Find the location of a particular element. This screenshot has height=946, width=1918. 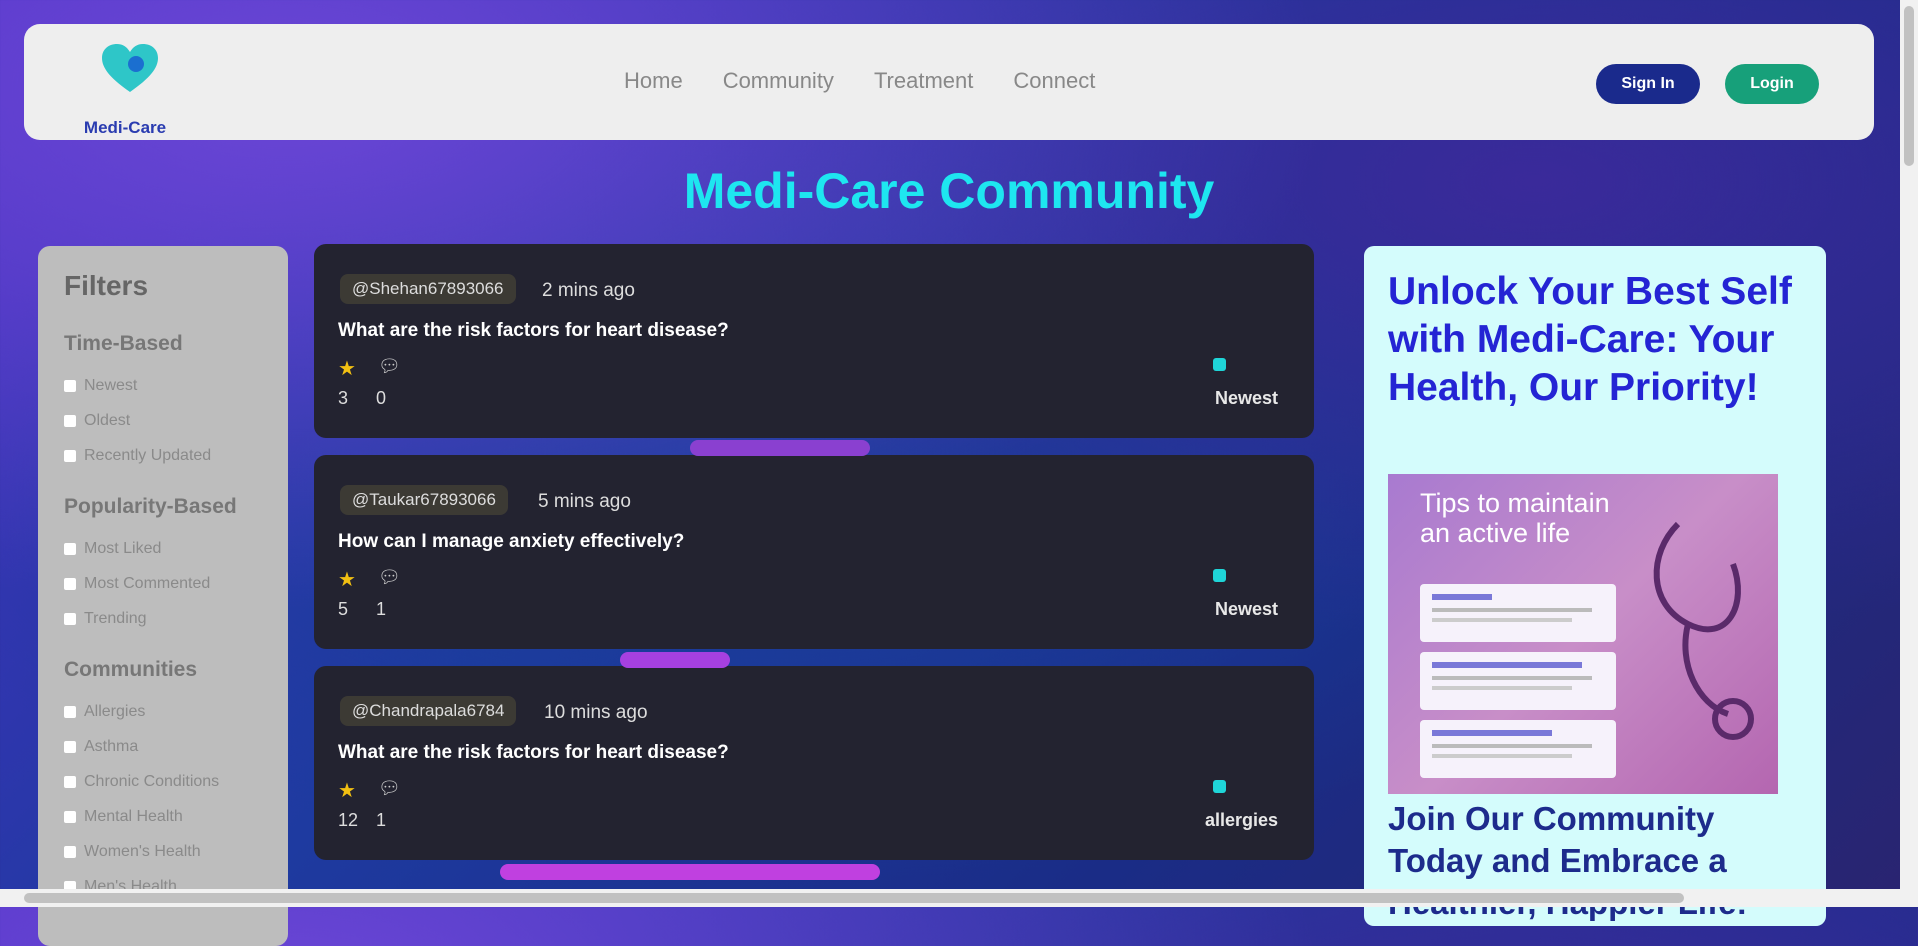

filter-option-chronic-conditions: Chronic Conditions is located at coordinates (163, 781).